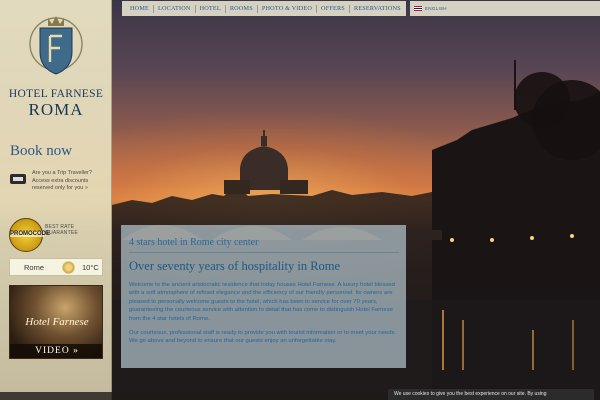  I want to click on sun-icon, so click(68, 267).